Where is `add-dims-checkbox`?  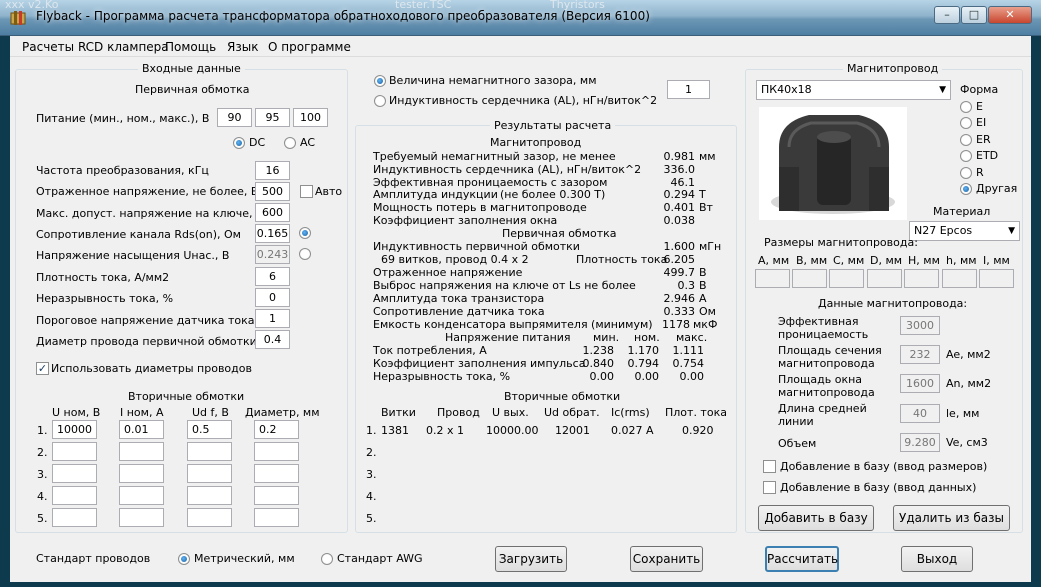
add-dims-checkbox is located at coordinates (769, 466).